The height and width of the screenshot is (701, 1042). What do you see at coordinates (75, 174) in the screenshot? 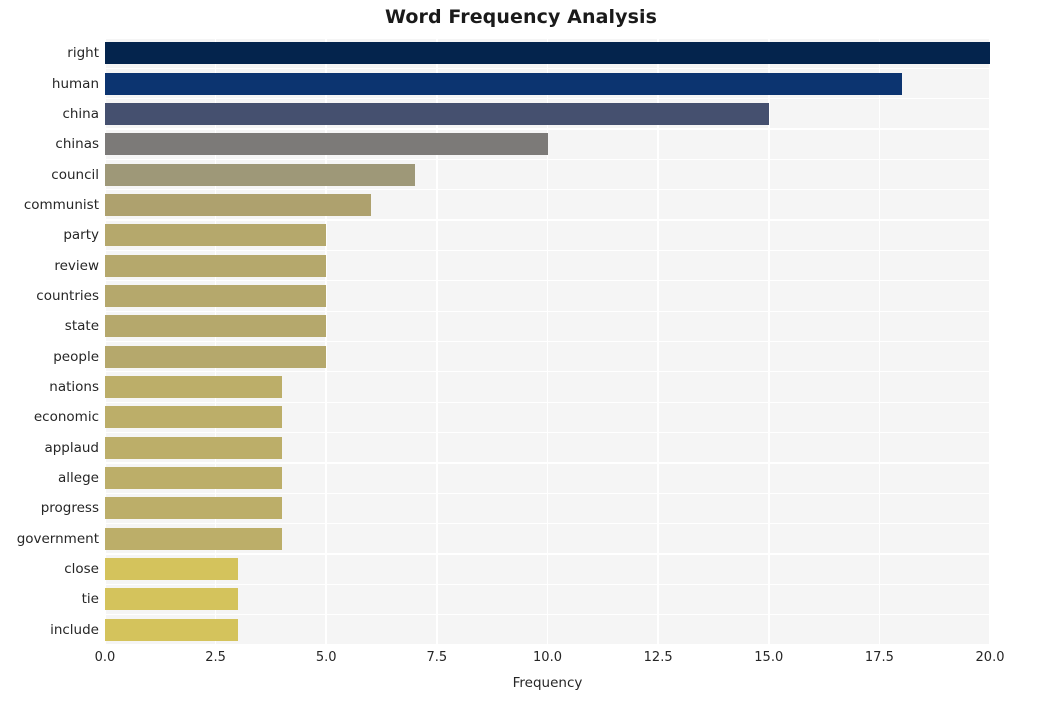
I see `y-tick-label: council` at bounding box center [75, 174].